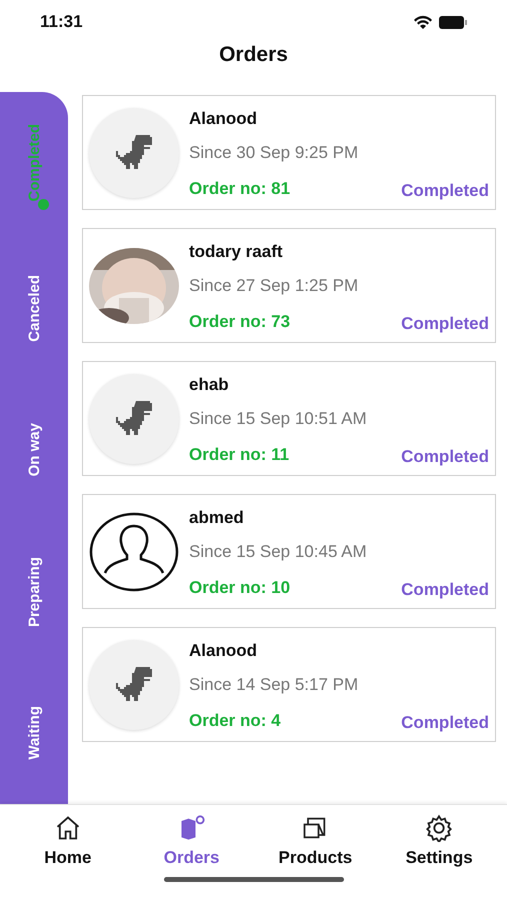  Describe the element at coordinates (236, 252) in the screenshot. I see `customer-name: todary raaft` at that location.